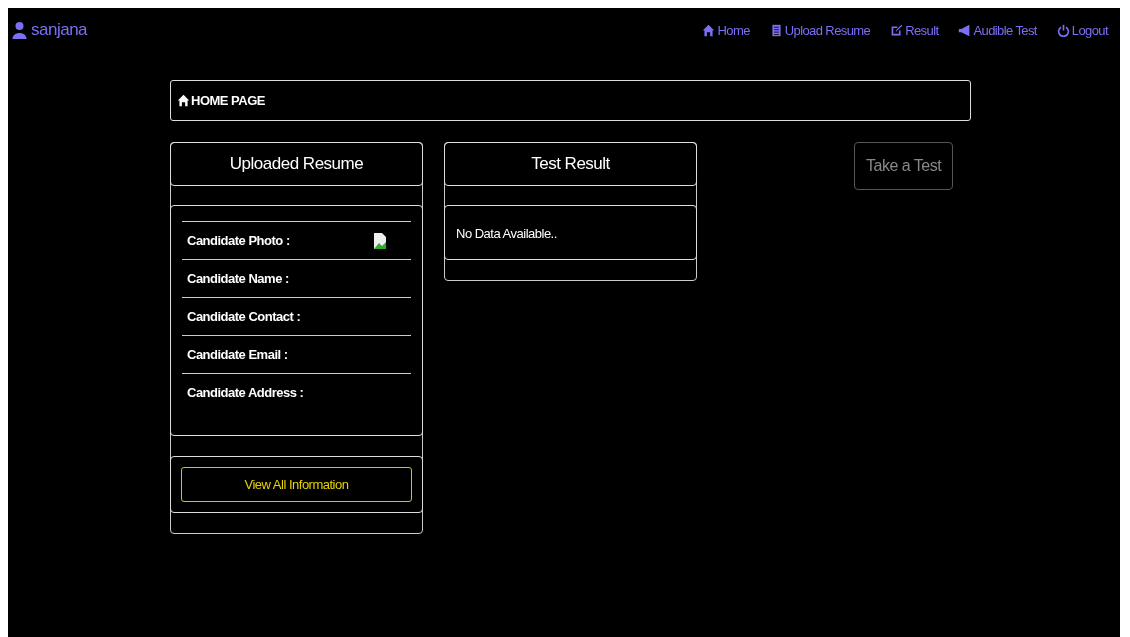 The image size is (1130, 637). I want to click on nav-link: Upload Resume, so click(820, 30).